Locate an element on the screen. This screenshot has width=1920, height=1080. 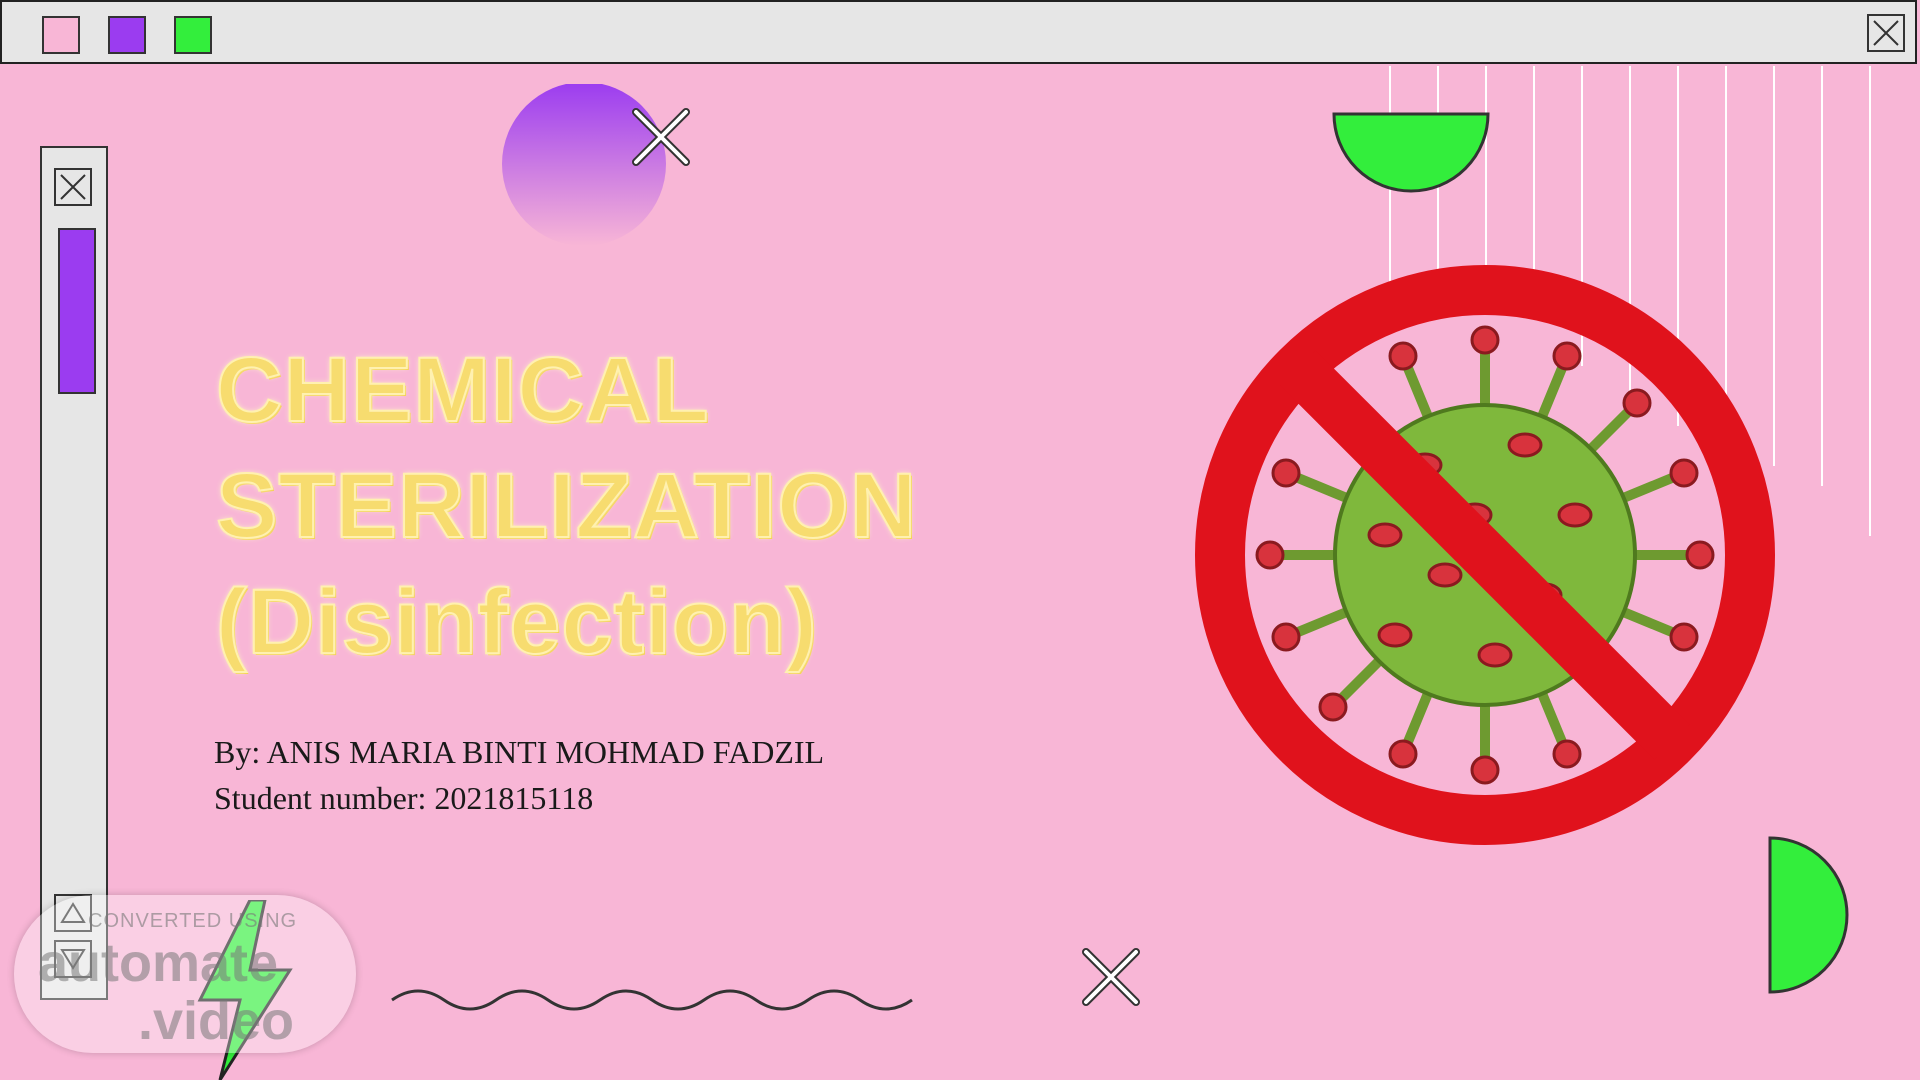
scrollbar-close-button is located at coordinates (73, 187).